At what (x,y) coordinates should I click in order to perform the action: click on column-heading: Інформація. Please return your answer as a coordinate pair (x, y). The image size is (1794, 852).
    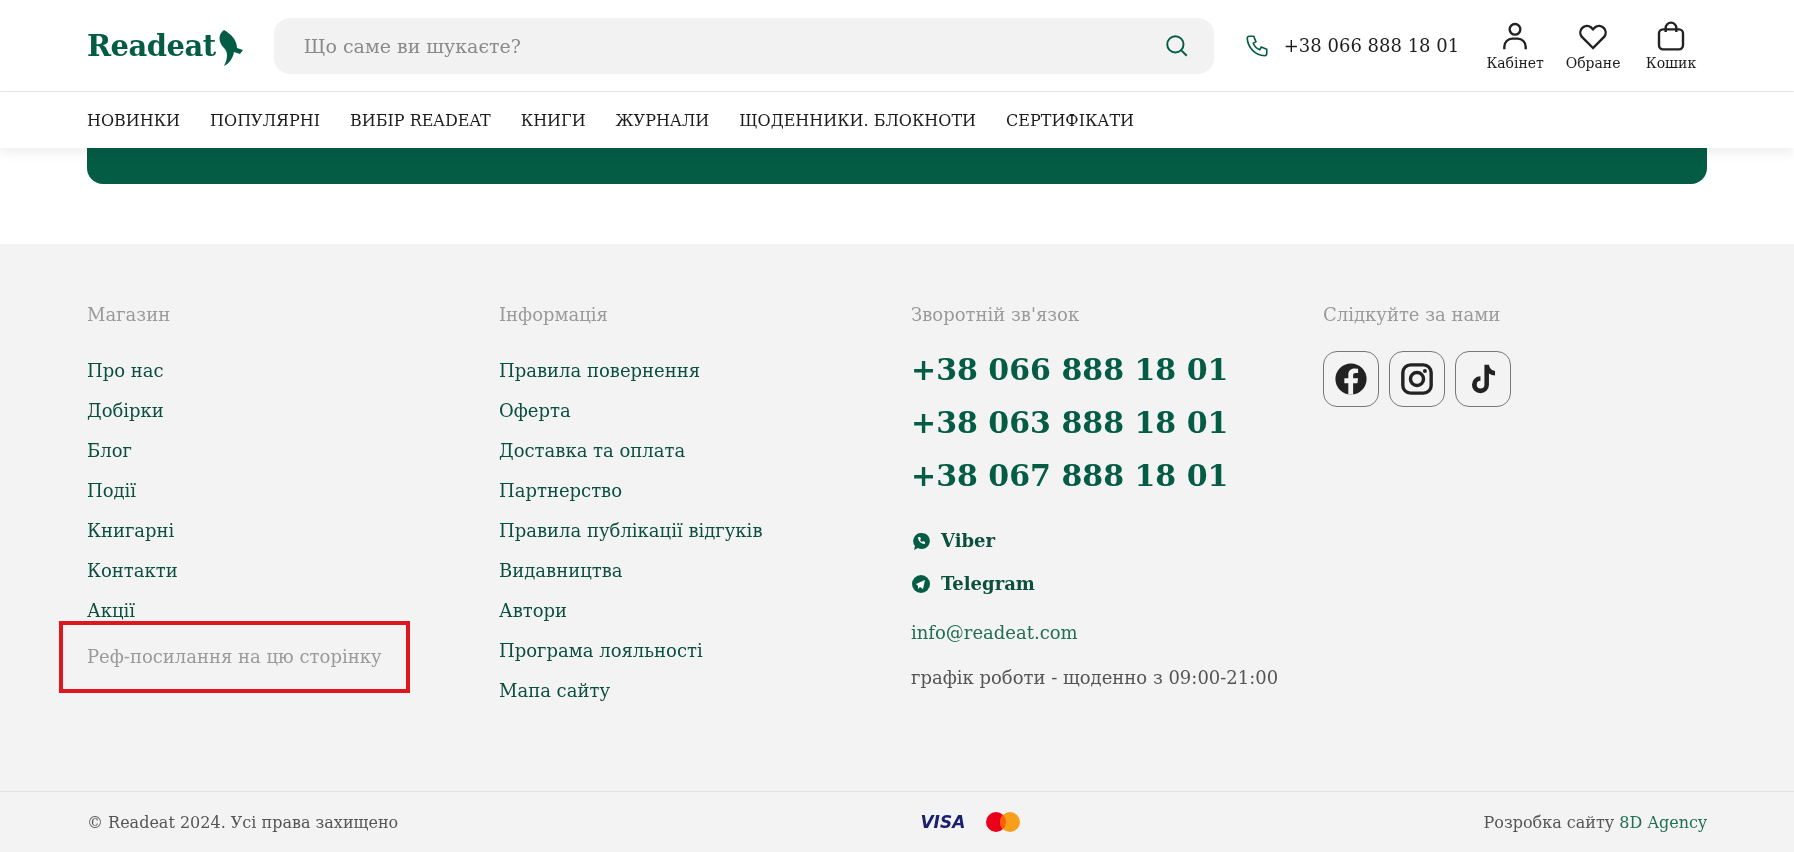
    Looking at the image, I should click on (554, 314).